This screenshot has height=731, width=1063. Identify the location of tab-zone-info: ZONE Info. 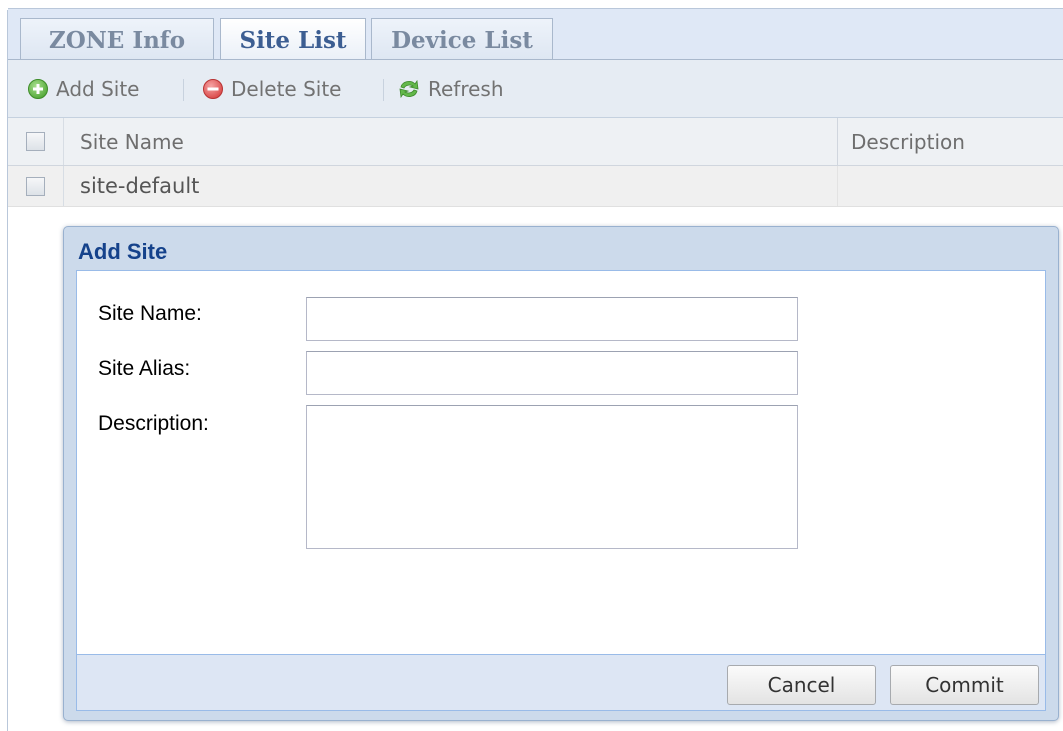
(117, 39).